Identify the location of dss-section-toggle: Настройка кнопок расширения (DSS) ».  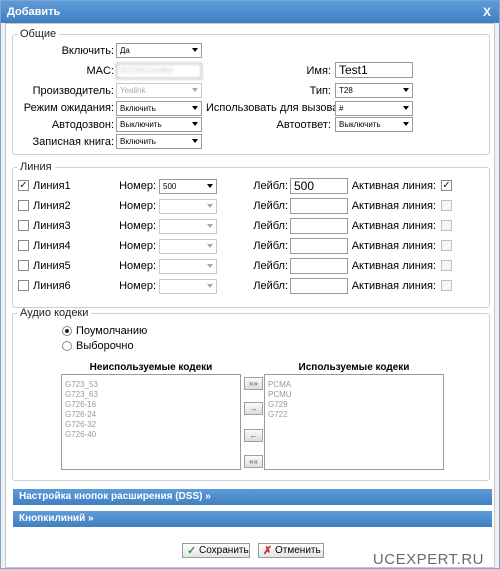
(252, 497).